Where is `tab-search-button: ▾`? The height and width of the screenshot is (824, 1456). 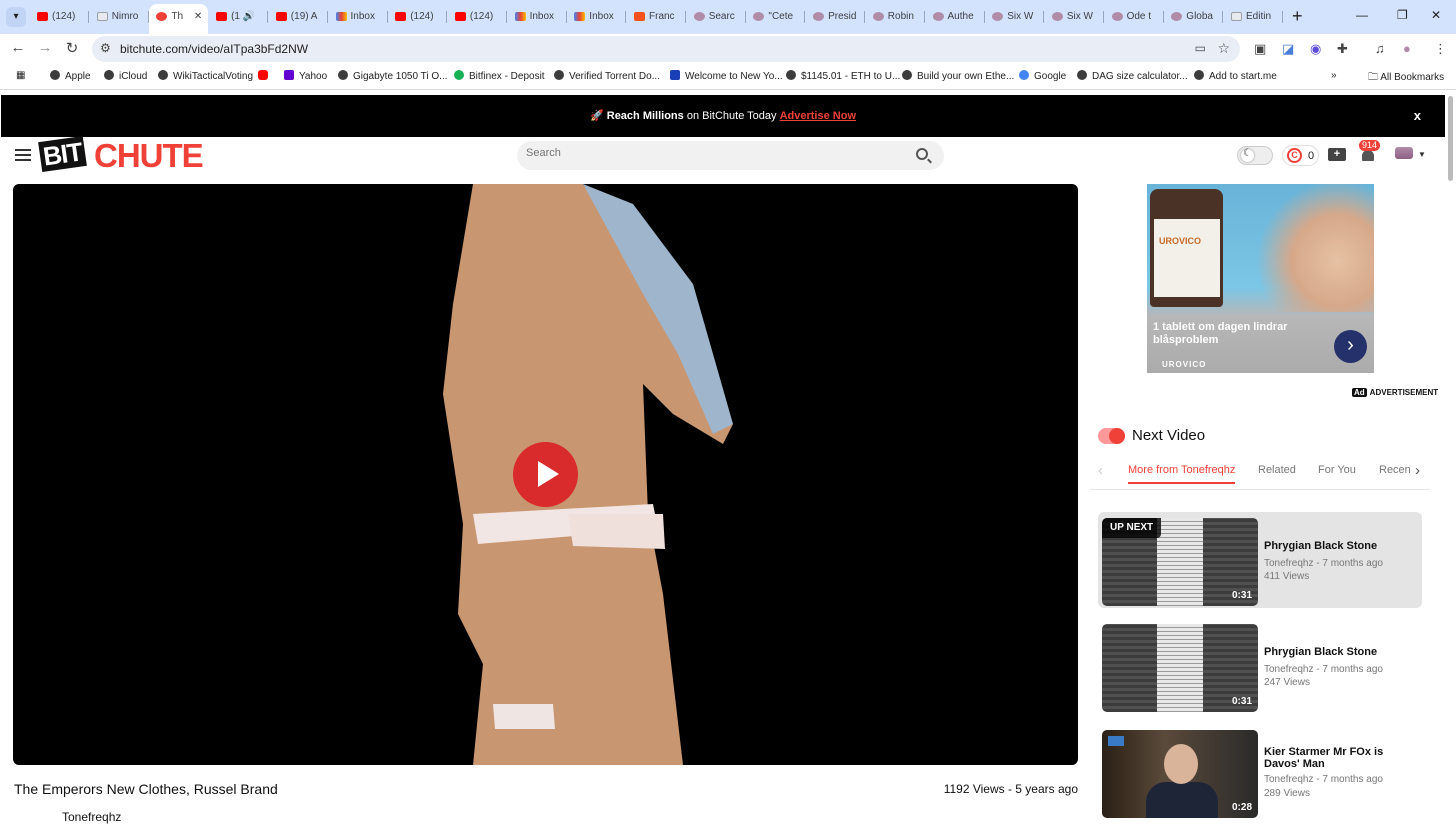 tab-search-button: ▾ is located at coordinates (16, 17).